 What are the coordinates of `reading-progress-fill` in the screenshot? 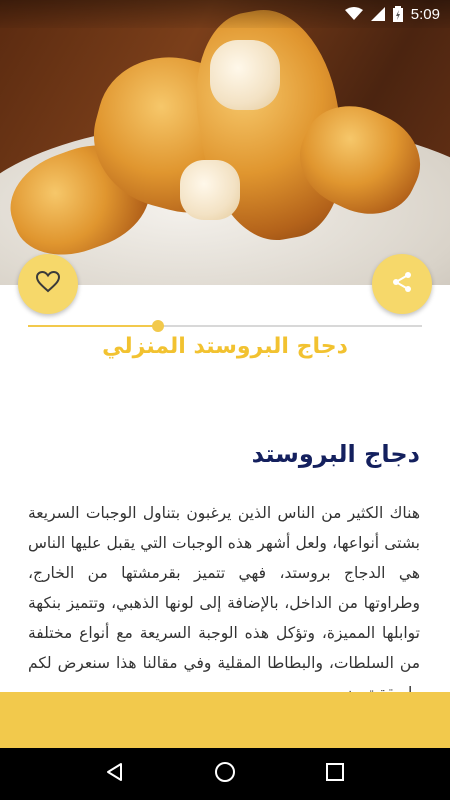 It's located at (93, 326).